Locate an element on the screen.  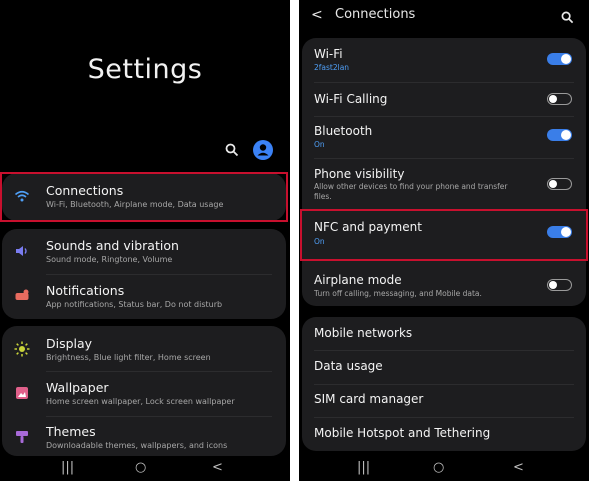
speaker-icon is located at coordinates (22, 251).